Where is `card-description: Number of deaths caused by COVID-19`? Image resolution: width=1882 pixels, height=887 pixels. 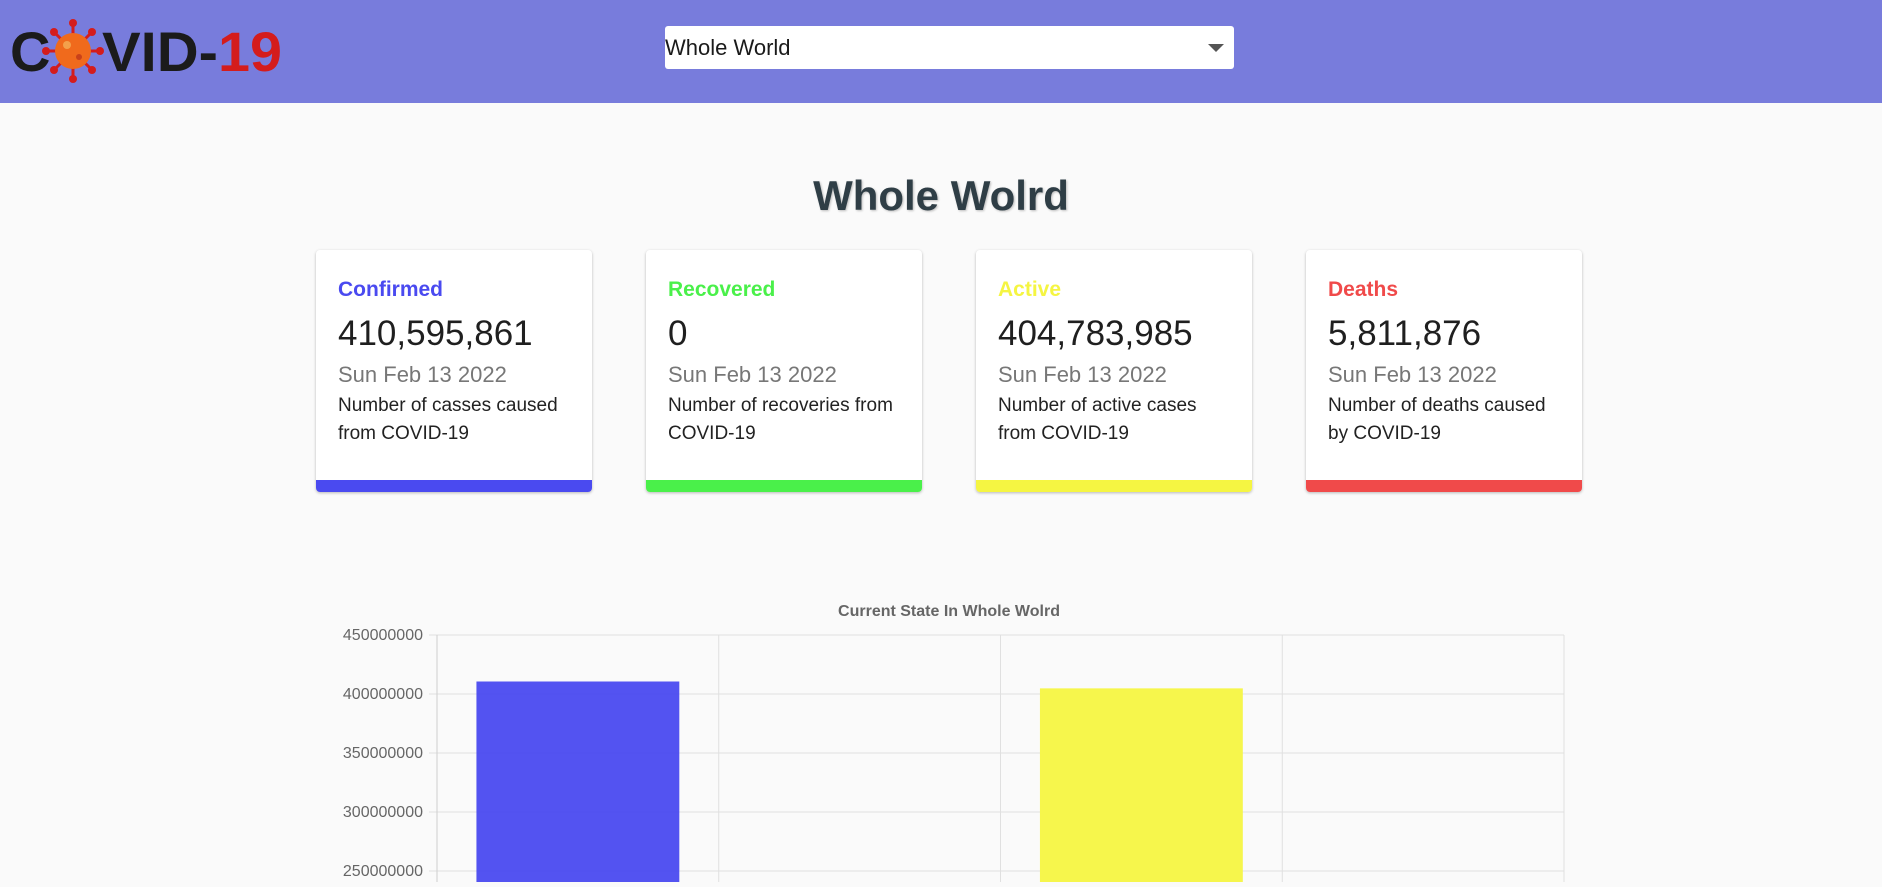 card-description: Number of deaths caused by COVID-19 is located at coordinates (1437, 419).